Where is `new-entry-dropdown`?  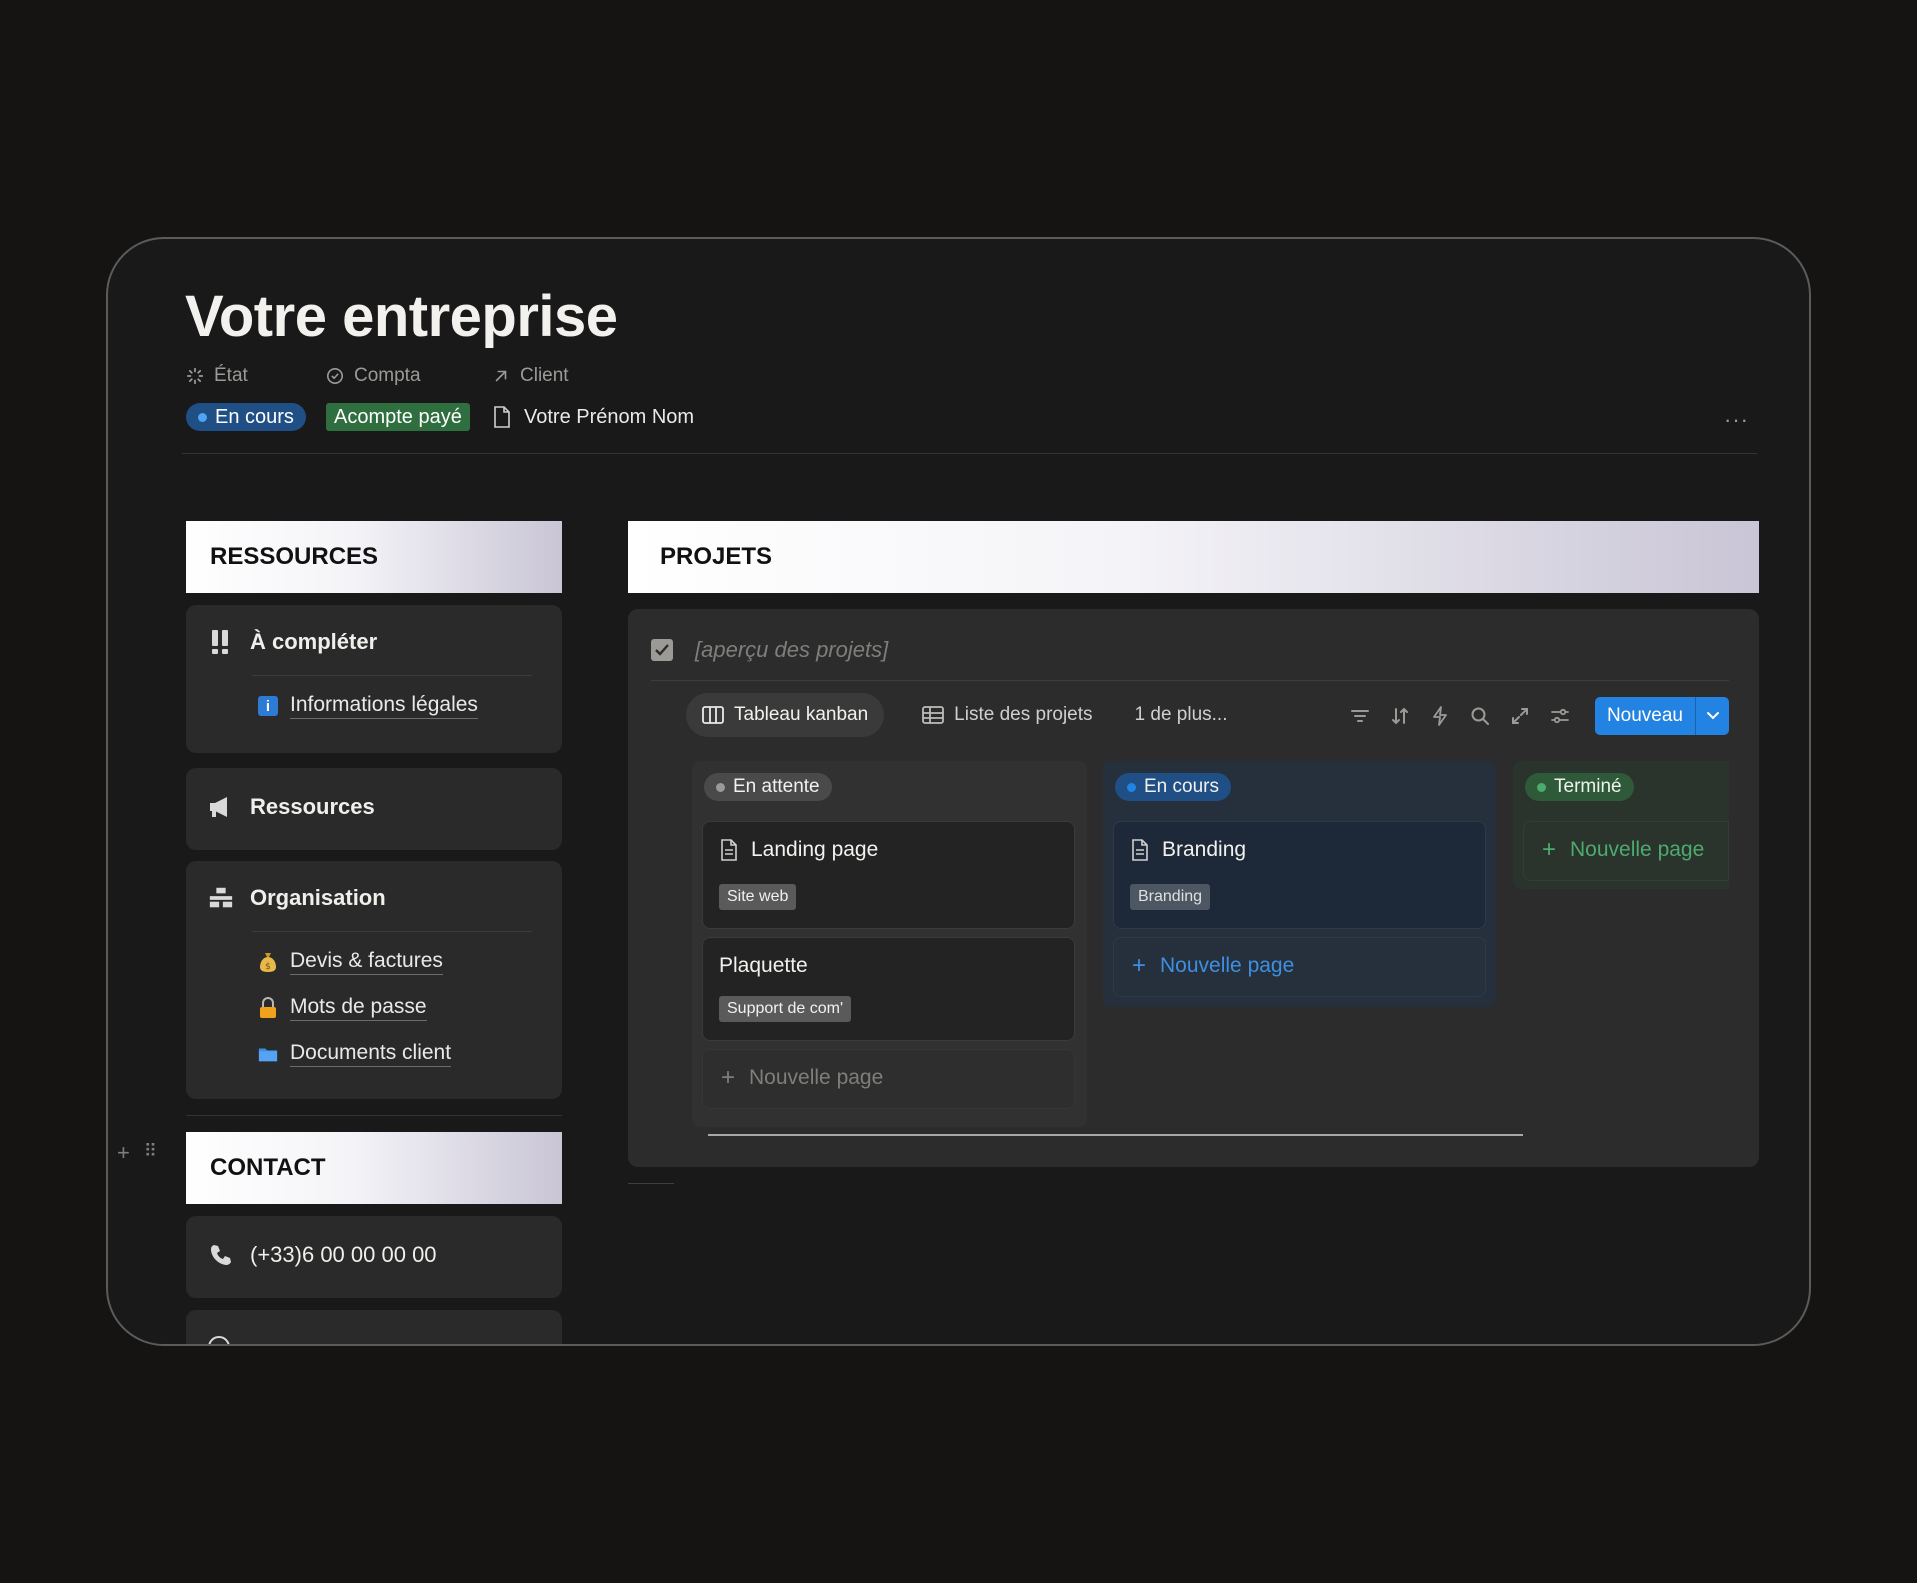
new-entry-dropdown is located at coordinates (1712, 716).